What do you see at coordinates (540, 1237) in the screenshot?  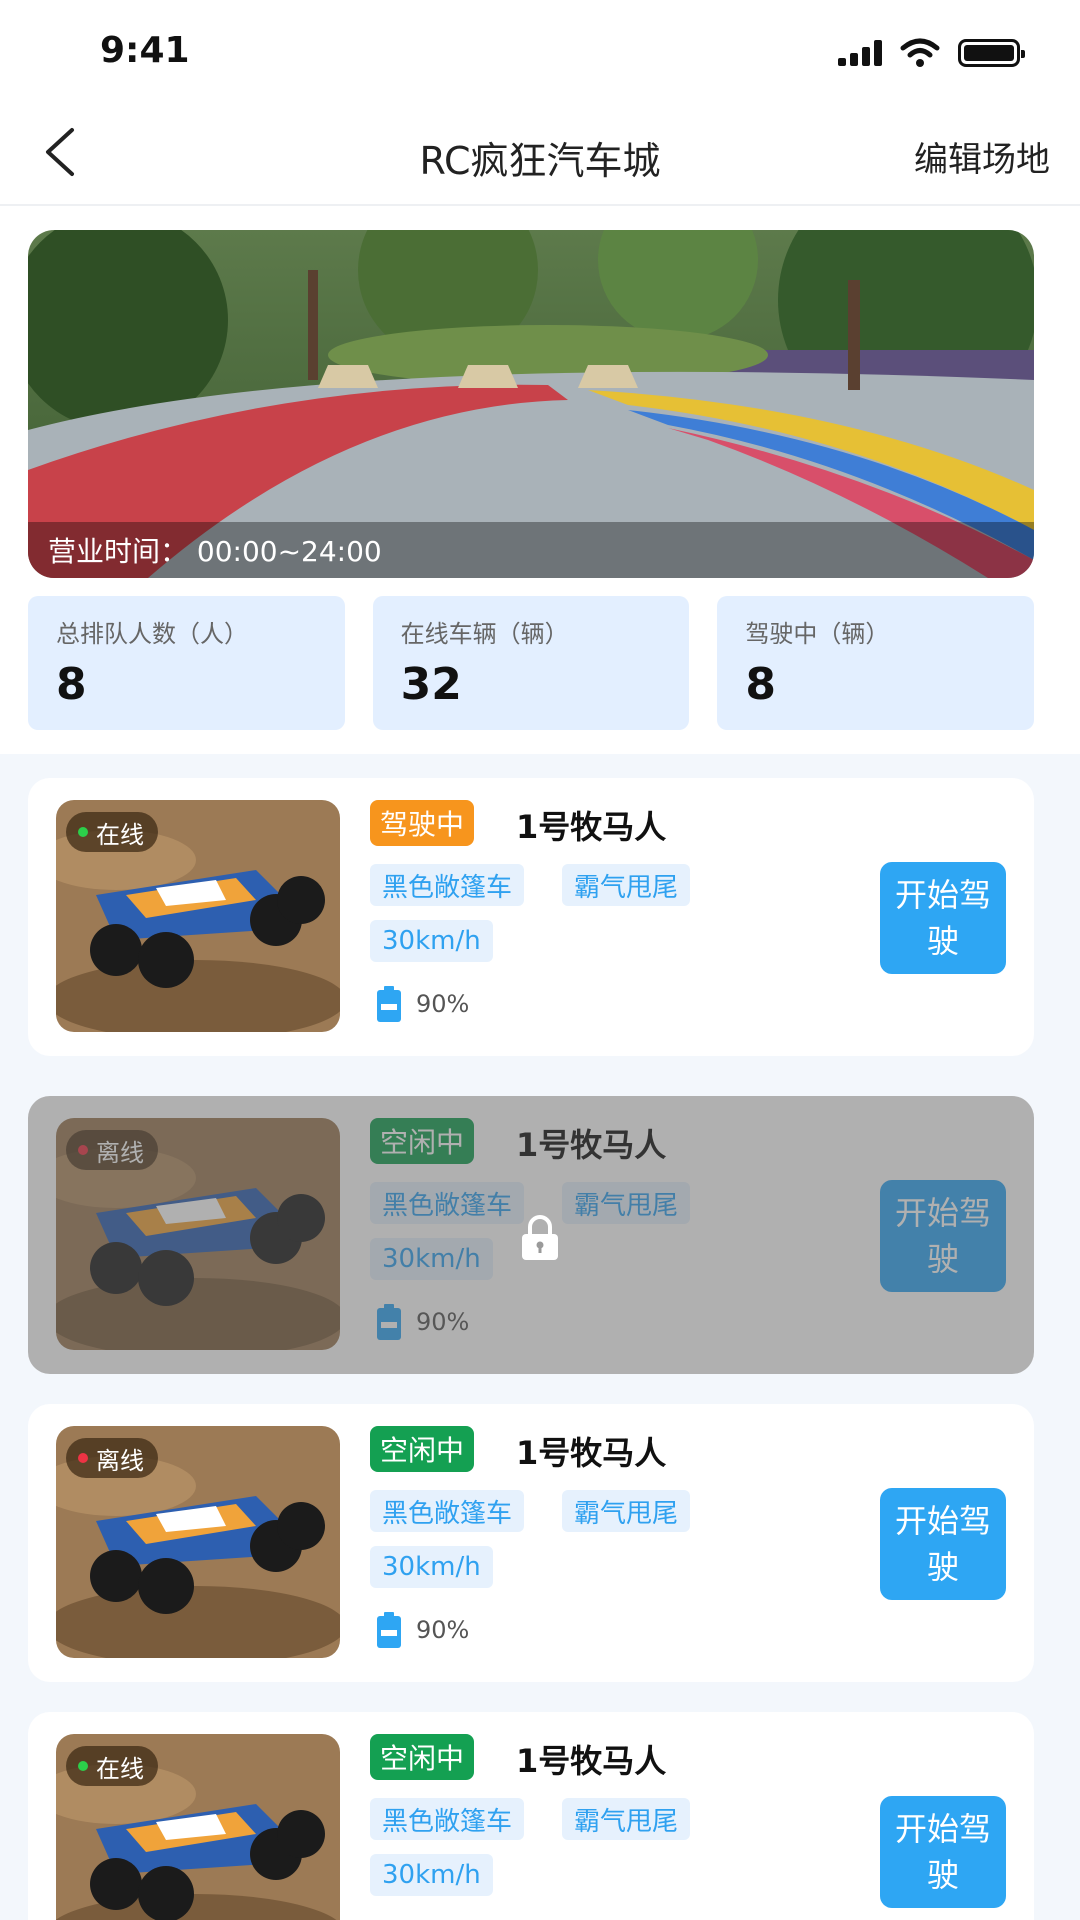 I see `lock-icon` at bounding box center [540, 1237].